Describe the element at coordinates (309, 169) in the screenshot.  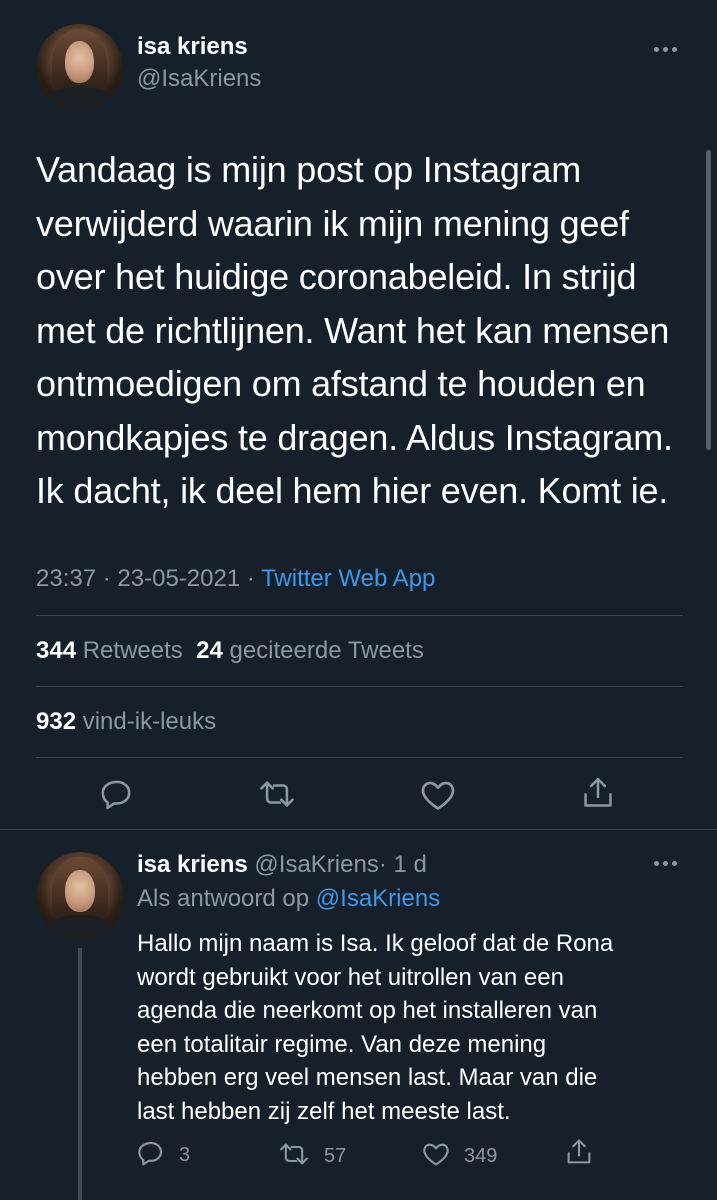
I see `tweet-text-line: Vandaag is mijn post op Instagram` at that location.